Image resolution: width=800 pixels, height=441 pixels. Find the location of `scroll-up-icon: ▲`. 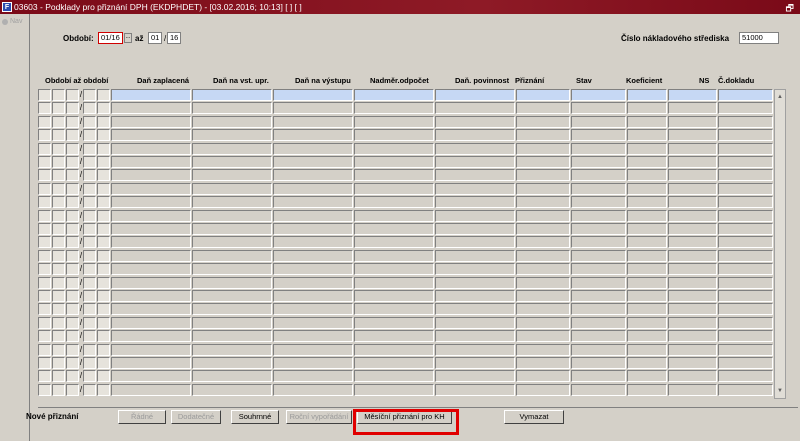

scroll-up-icon: ▲ is located at coordinates (780, 97).